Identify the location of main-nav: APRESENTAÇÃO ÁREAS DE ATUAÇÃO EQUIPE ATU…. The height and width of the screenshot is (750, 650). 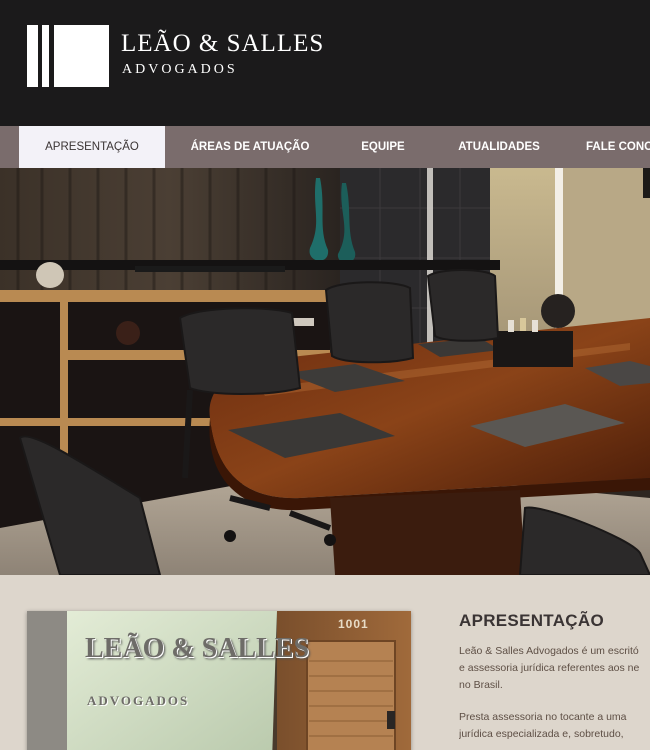
(325, 147).